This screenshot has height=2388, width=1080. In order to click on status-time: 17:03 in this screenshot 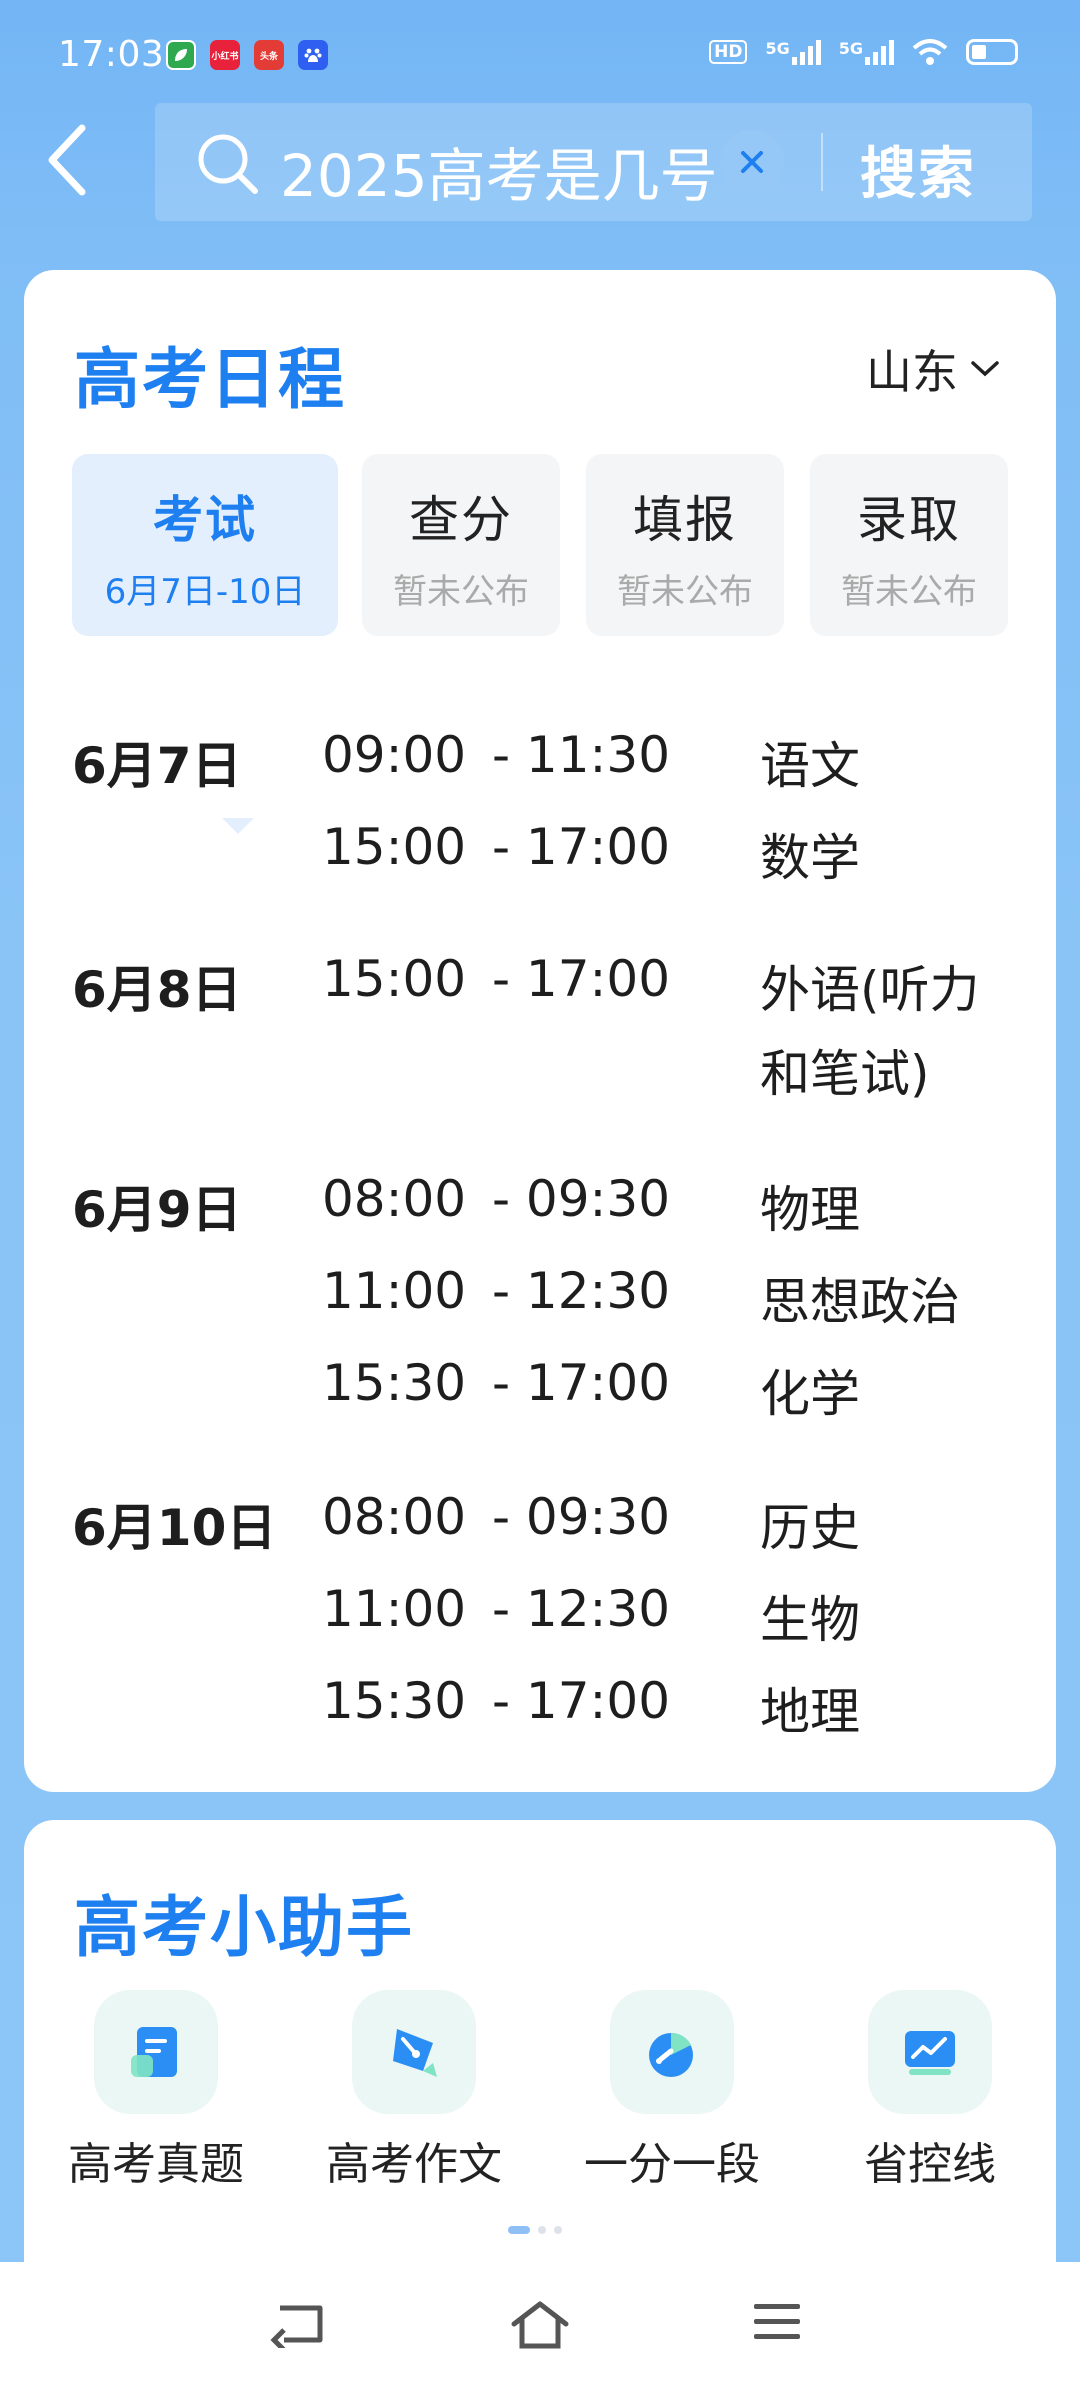, I will do `click(111, 54)`.